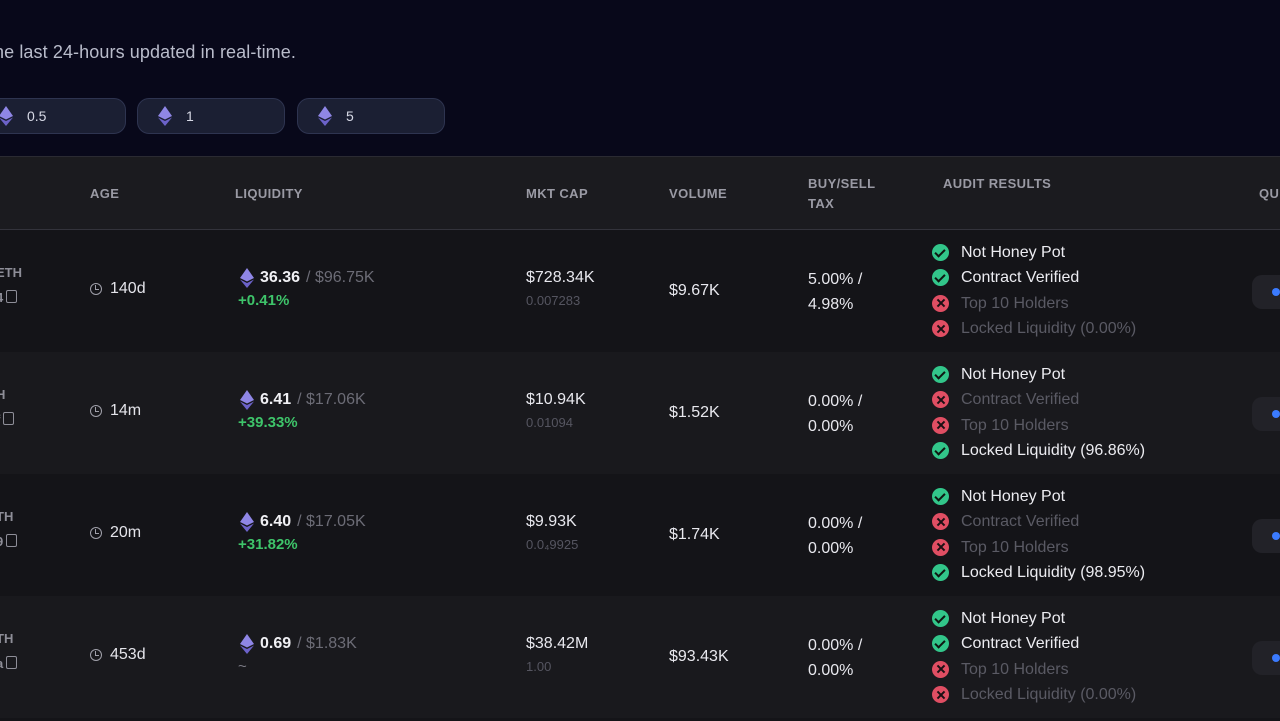 The height and width of the screenshot is (721, 1280). I want to click on column-header-tax-line1: BUY/SELL, so click(841, 184).